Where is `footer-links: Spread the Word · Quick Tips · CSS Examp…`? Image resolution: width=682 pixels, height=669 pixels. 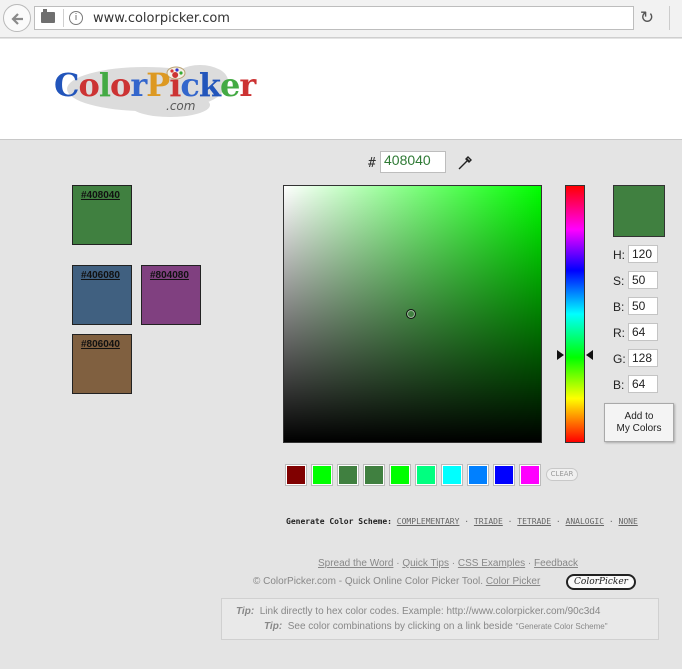
footer-links: Spread the Word · Quick Tips · CSS Examp… is located at coordinates (448, 563).